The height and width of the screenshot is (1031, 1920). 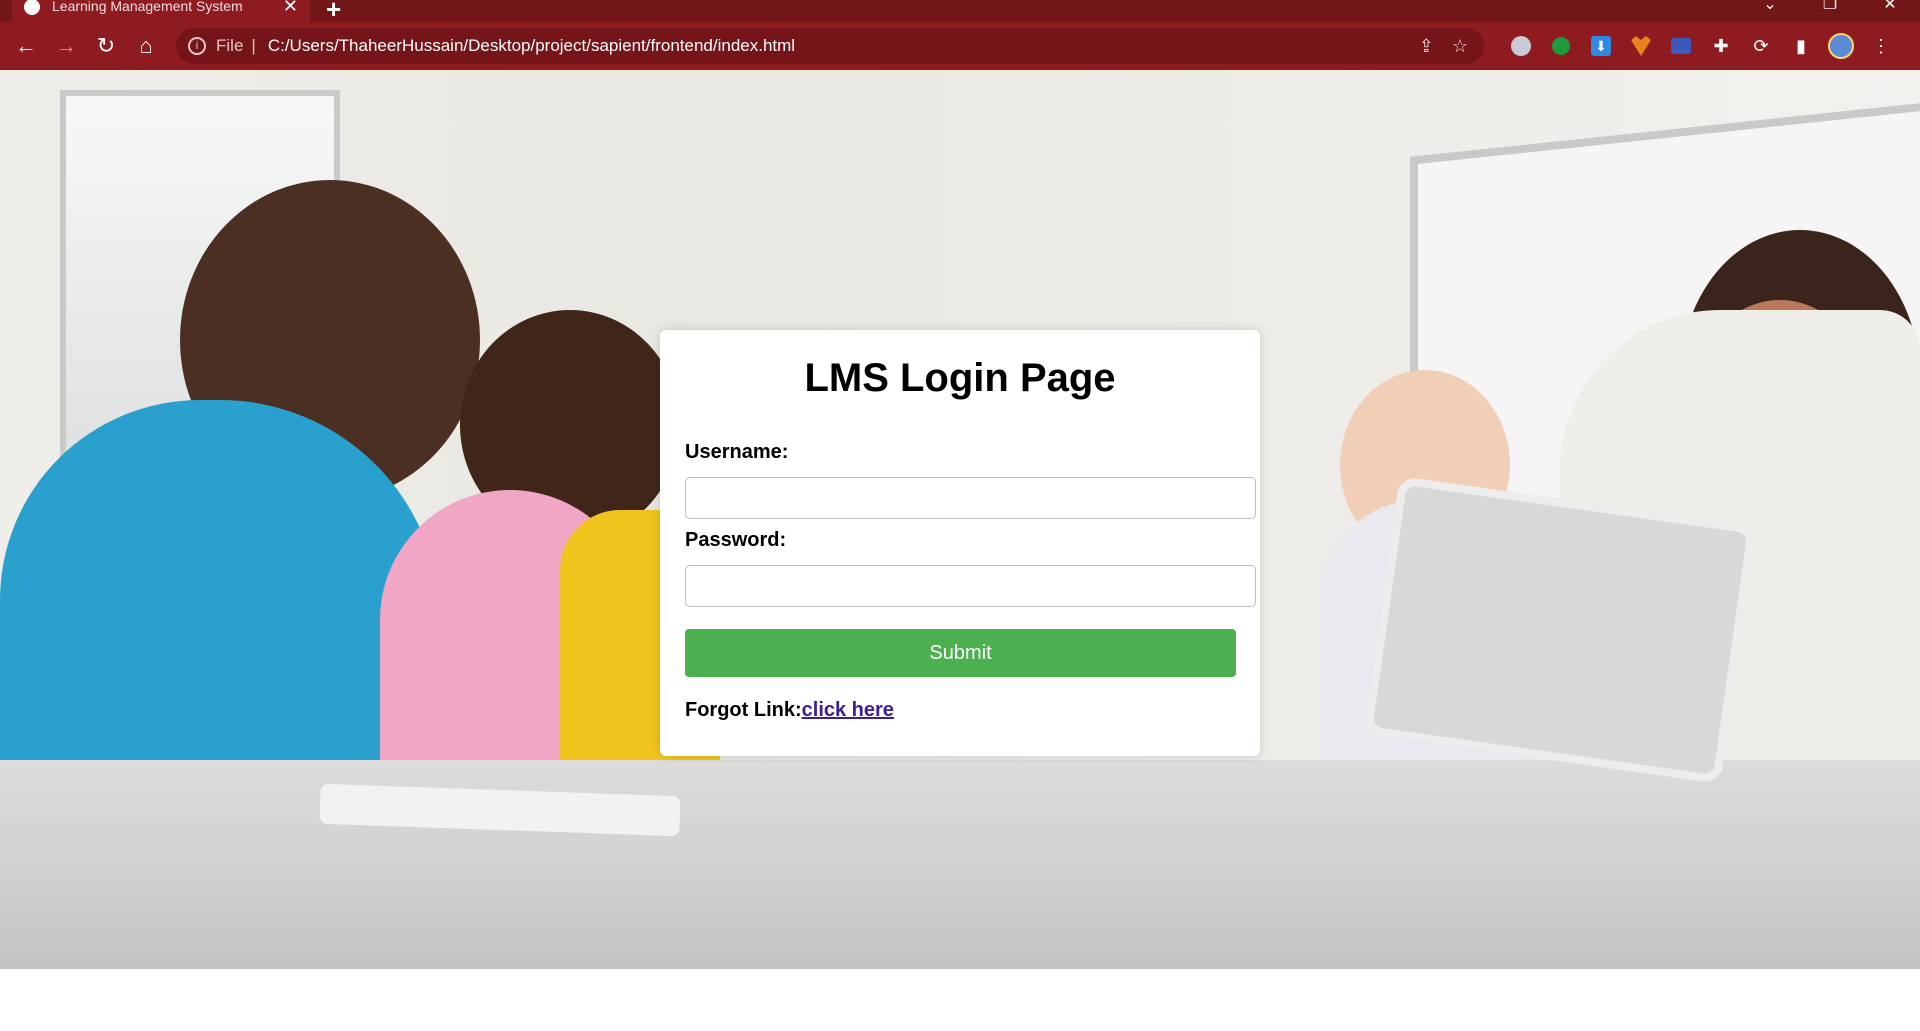 What do you see at coordinates (1560, 630) in the screenshot?
I see `hero-tablet` at bounding box center [1560, 630].